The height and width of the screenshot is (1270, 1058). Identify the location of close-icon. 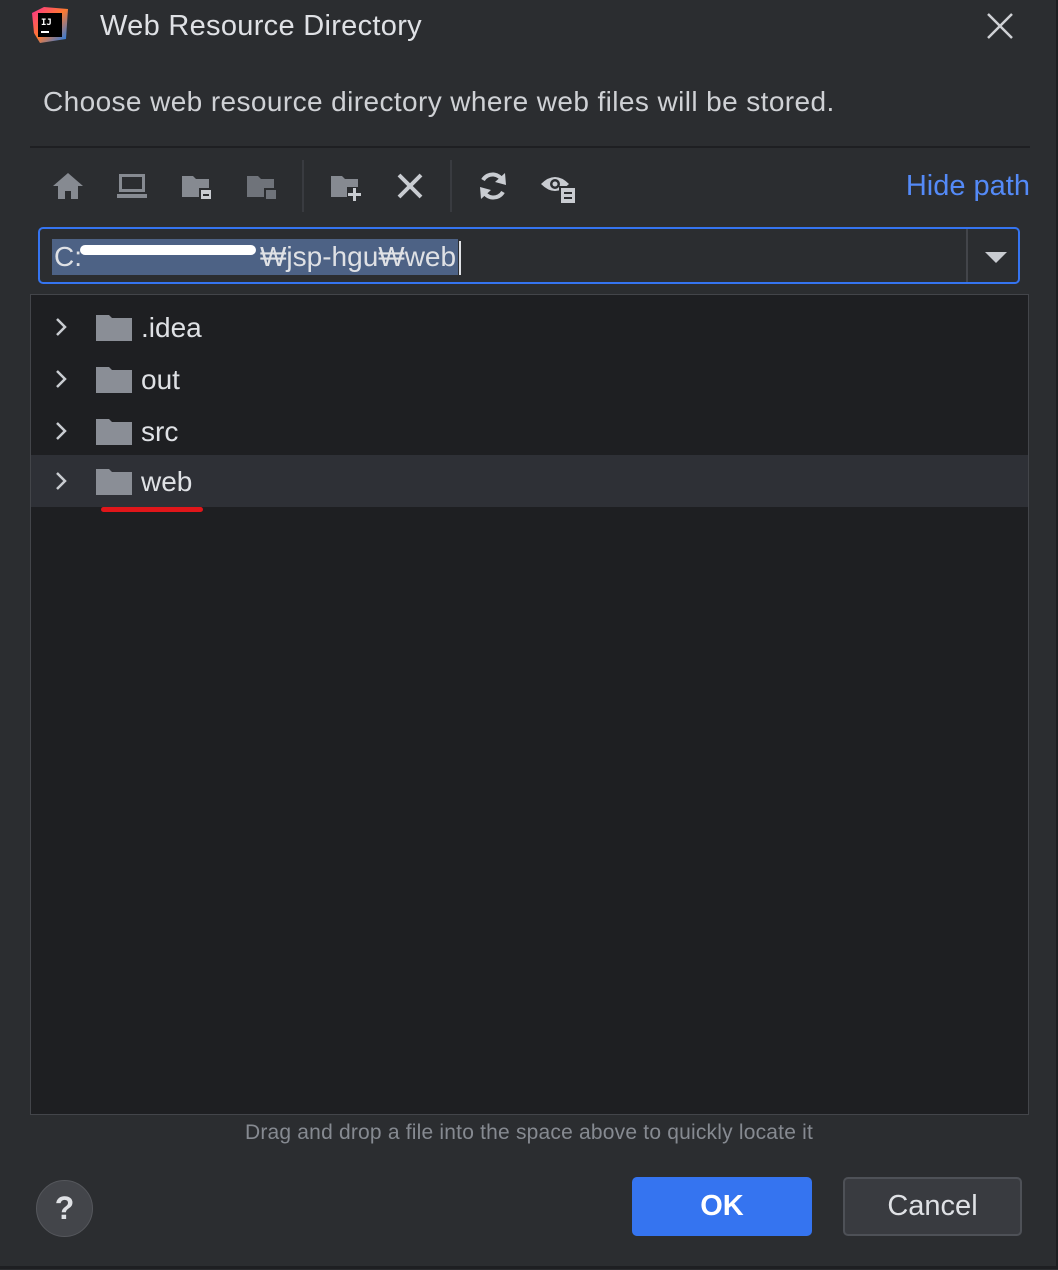
(1000, 26).